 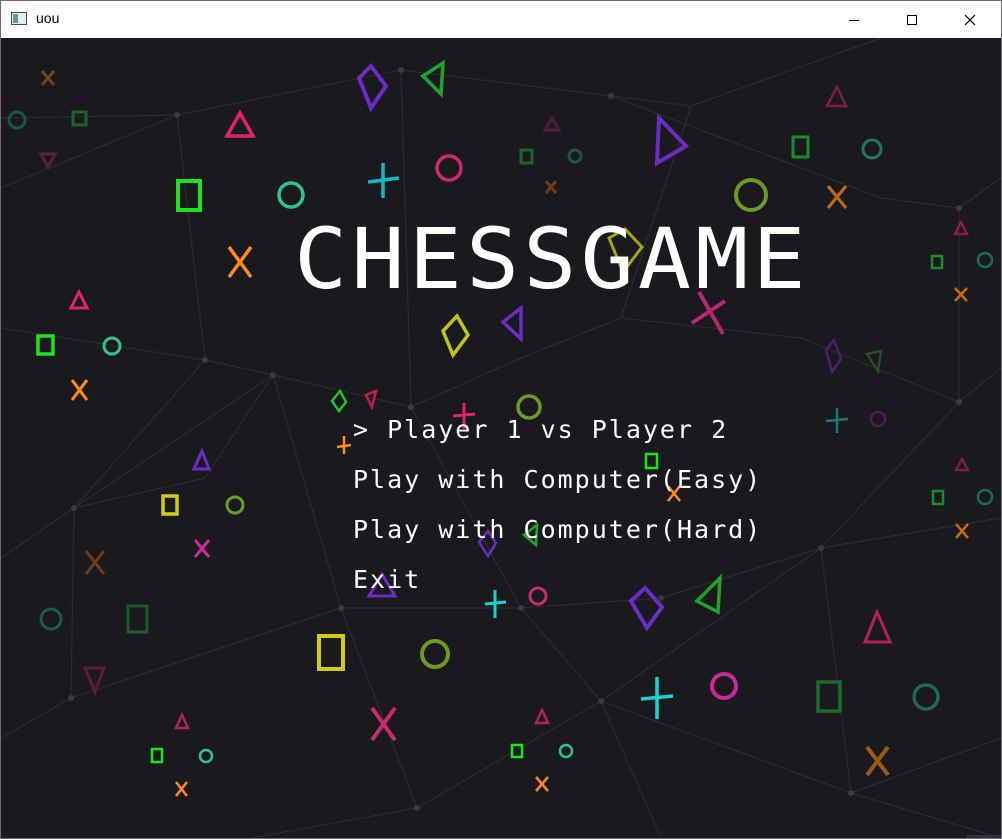 I want to click on maximize-icon, so click(x=912, y=19).